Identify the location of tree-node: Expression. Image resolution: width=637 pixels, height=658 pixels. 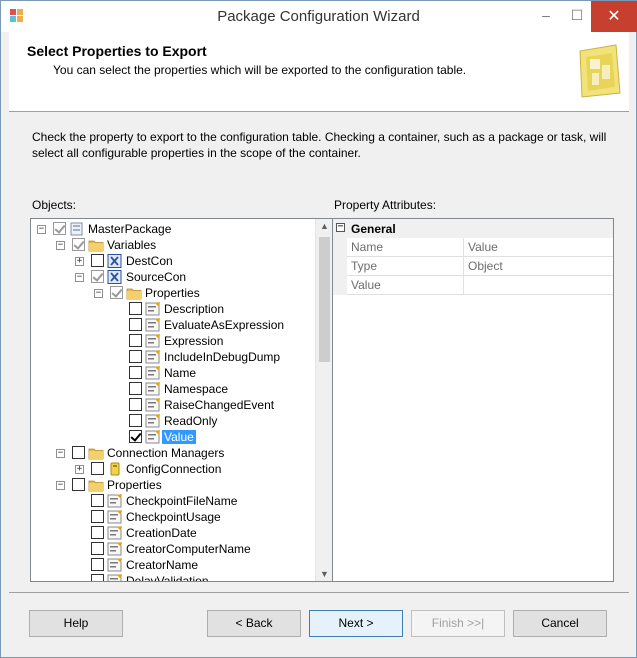
(172, 341).